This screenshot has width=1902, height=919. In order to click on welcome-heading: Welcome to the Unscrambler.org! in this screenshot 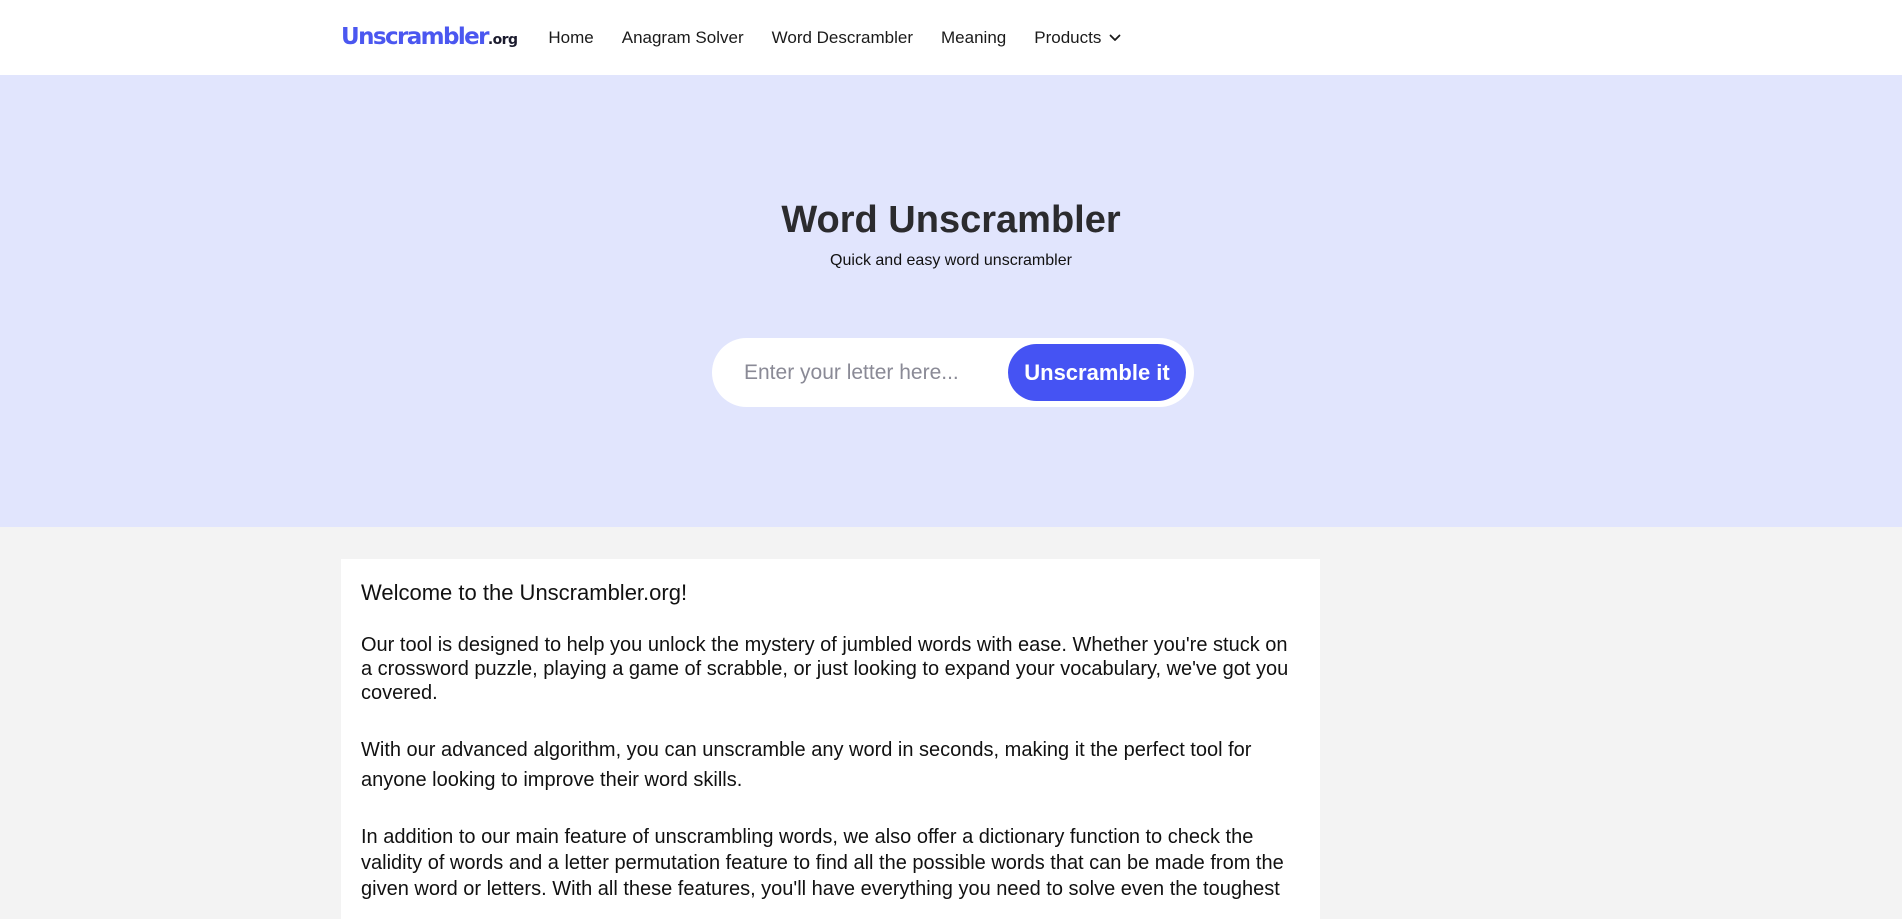, I will do `click(524, 592)`.